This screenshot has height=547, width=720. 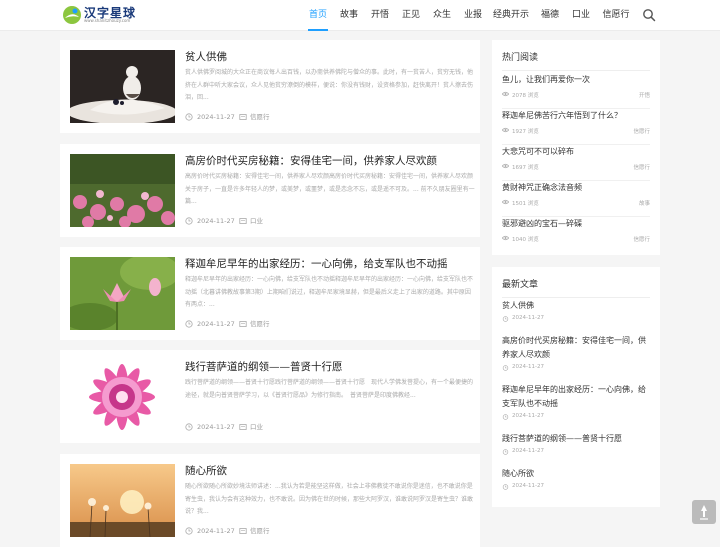 I want to click on article-title: 贫人供佛, so click(x=330, y=56).